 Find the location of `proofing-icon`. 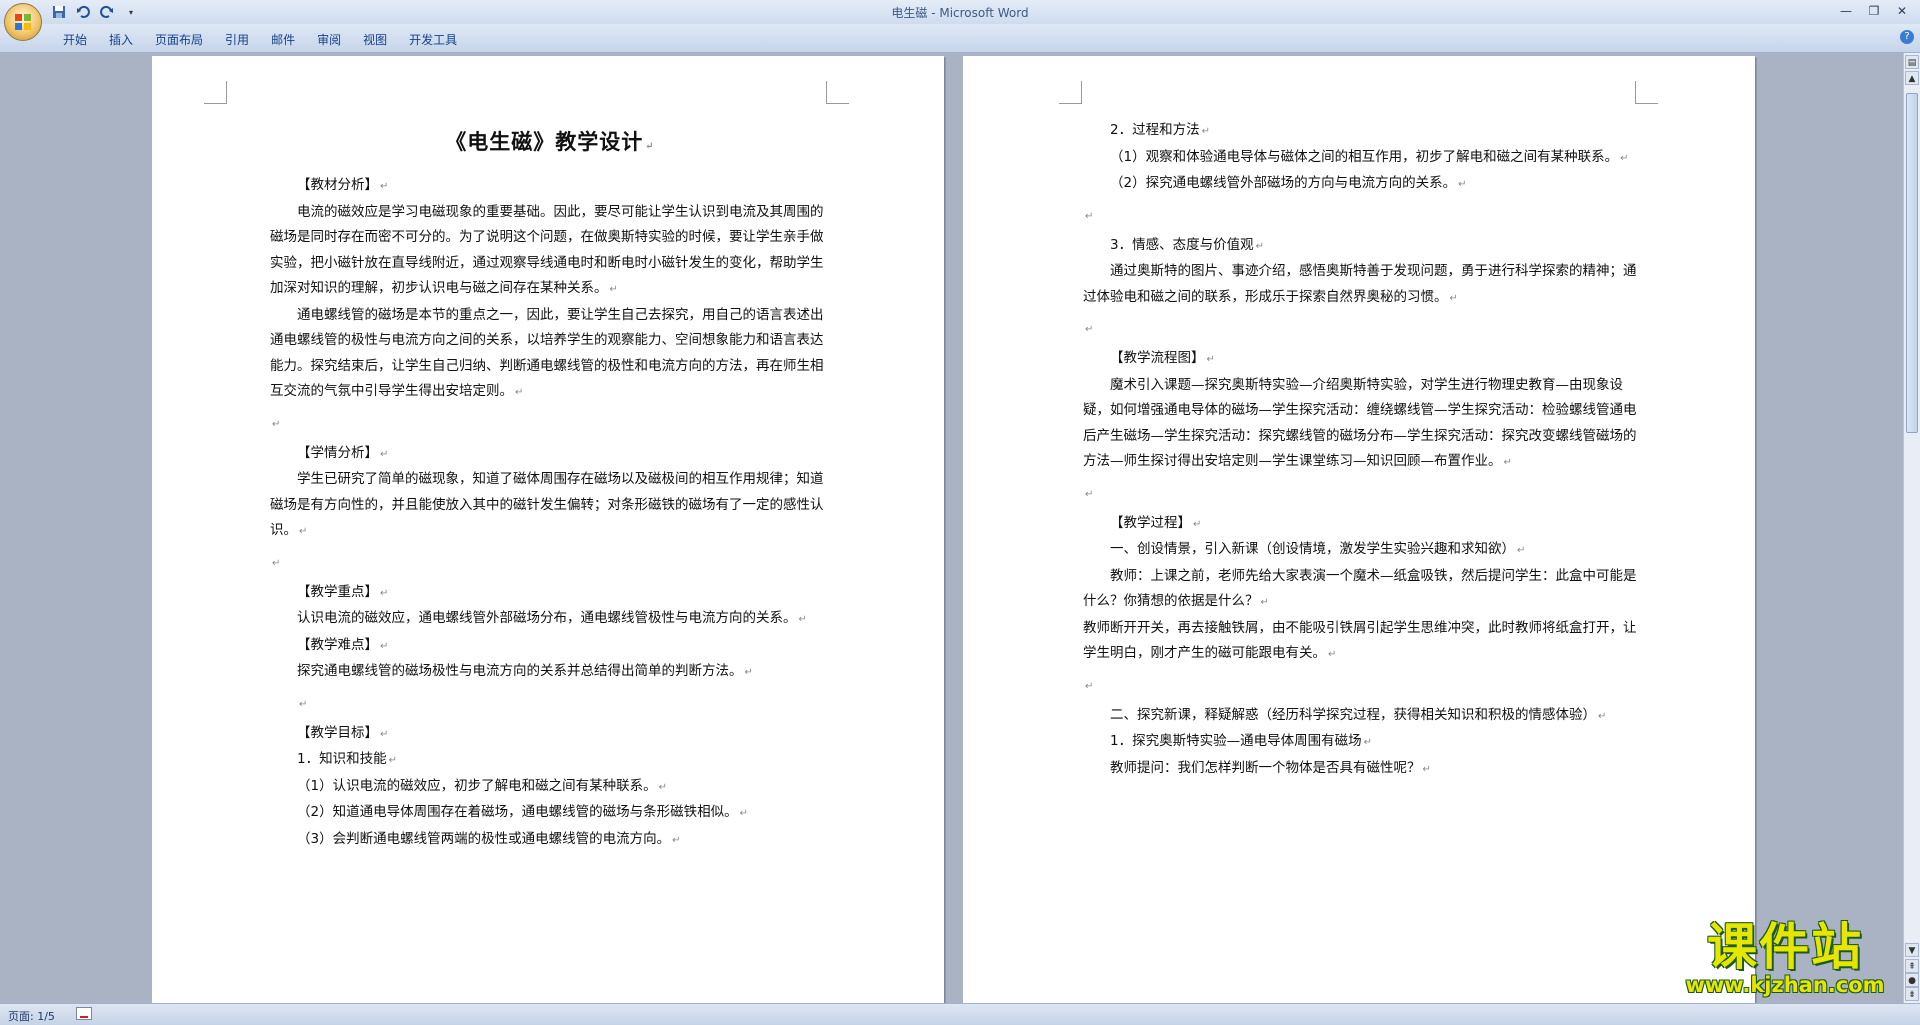

proofing-icon is located at coordinates (84, 1013).